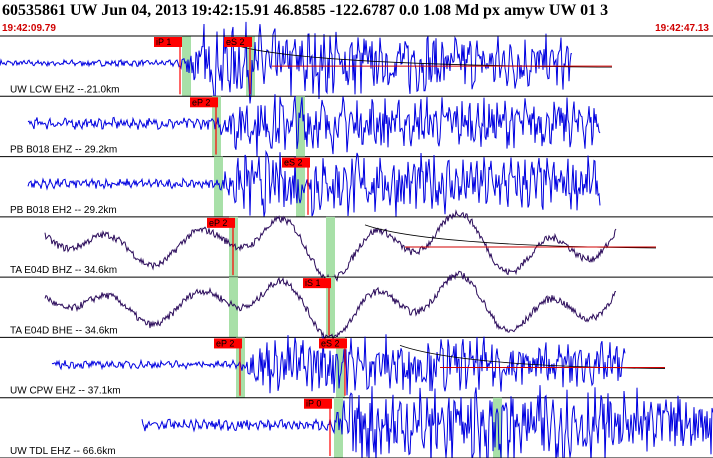 Image resolution: width=713 pixels, height=458 pixels. I want to click on channel-label: TA E04D BHZ -- 34.6km, so click(63, 270).